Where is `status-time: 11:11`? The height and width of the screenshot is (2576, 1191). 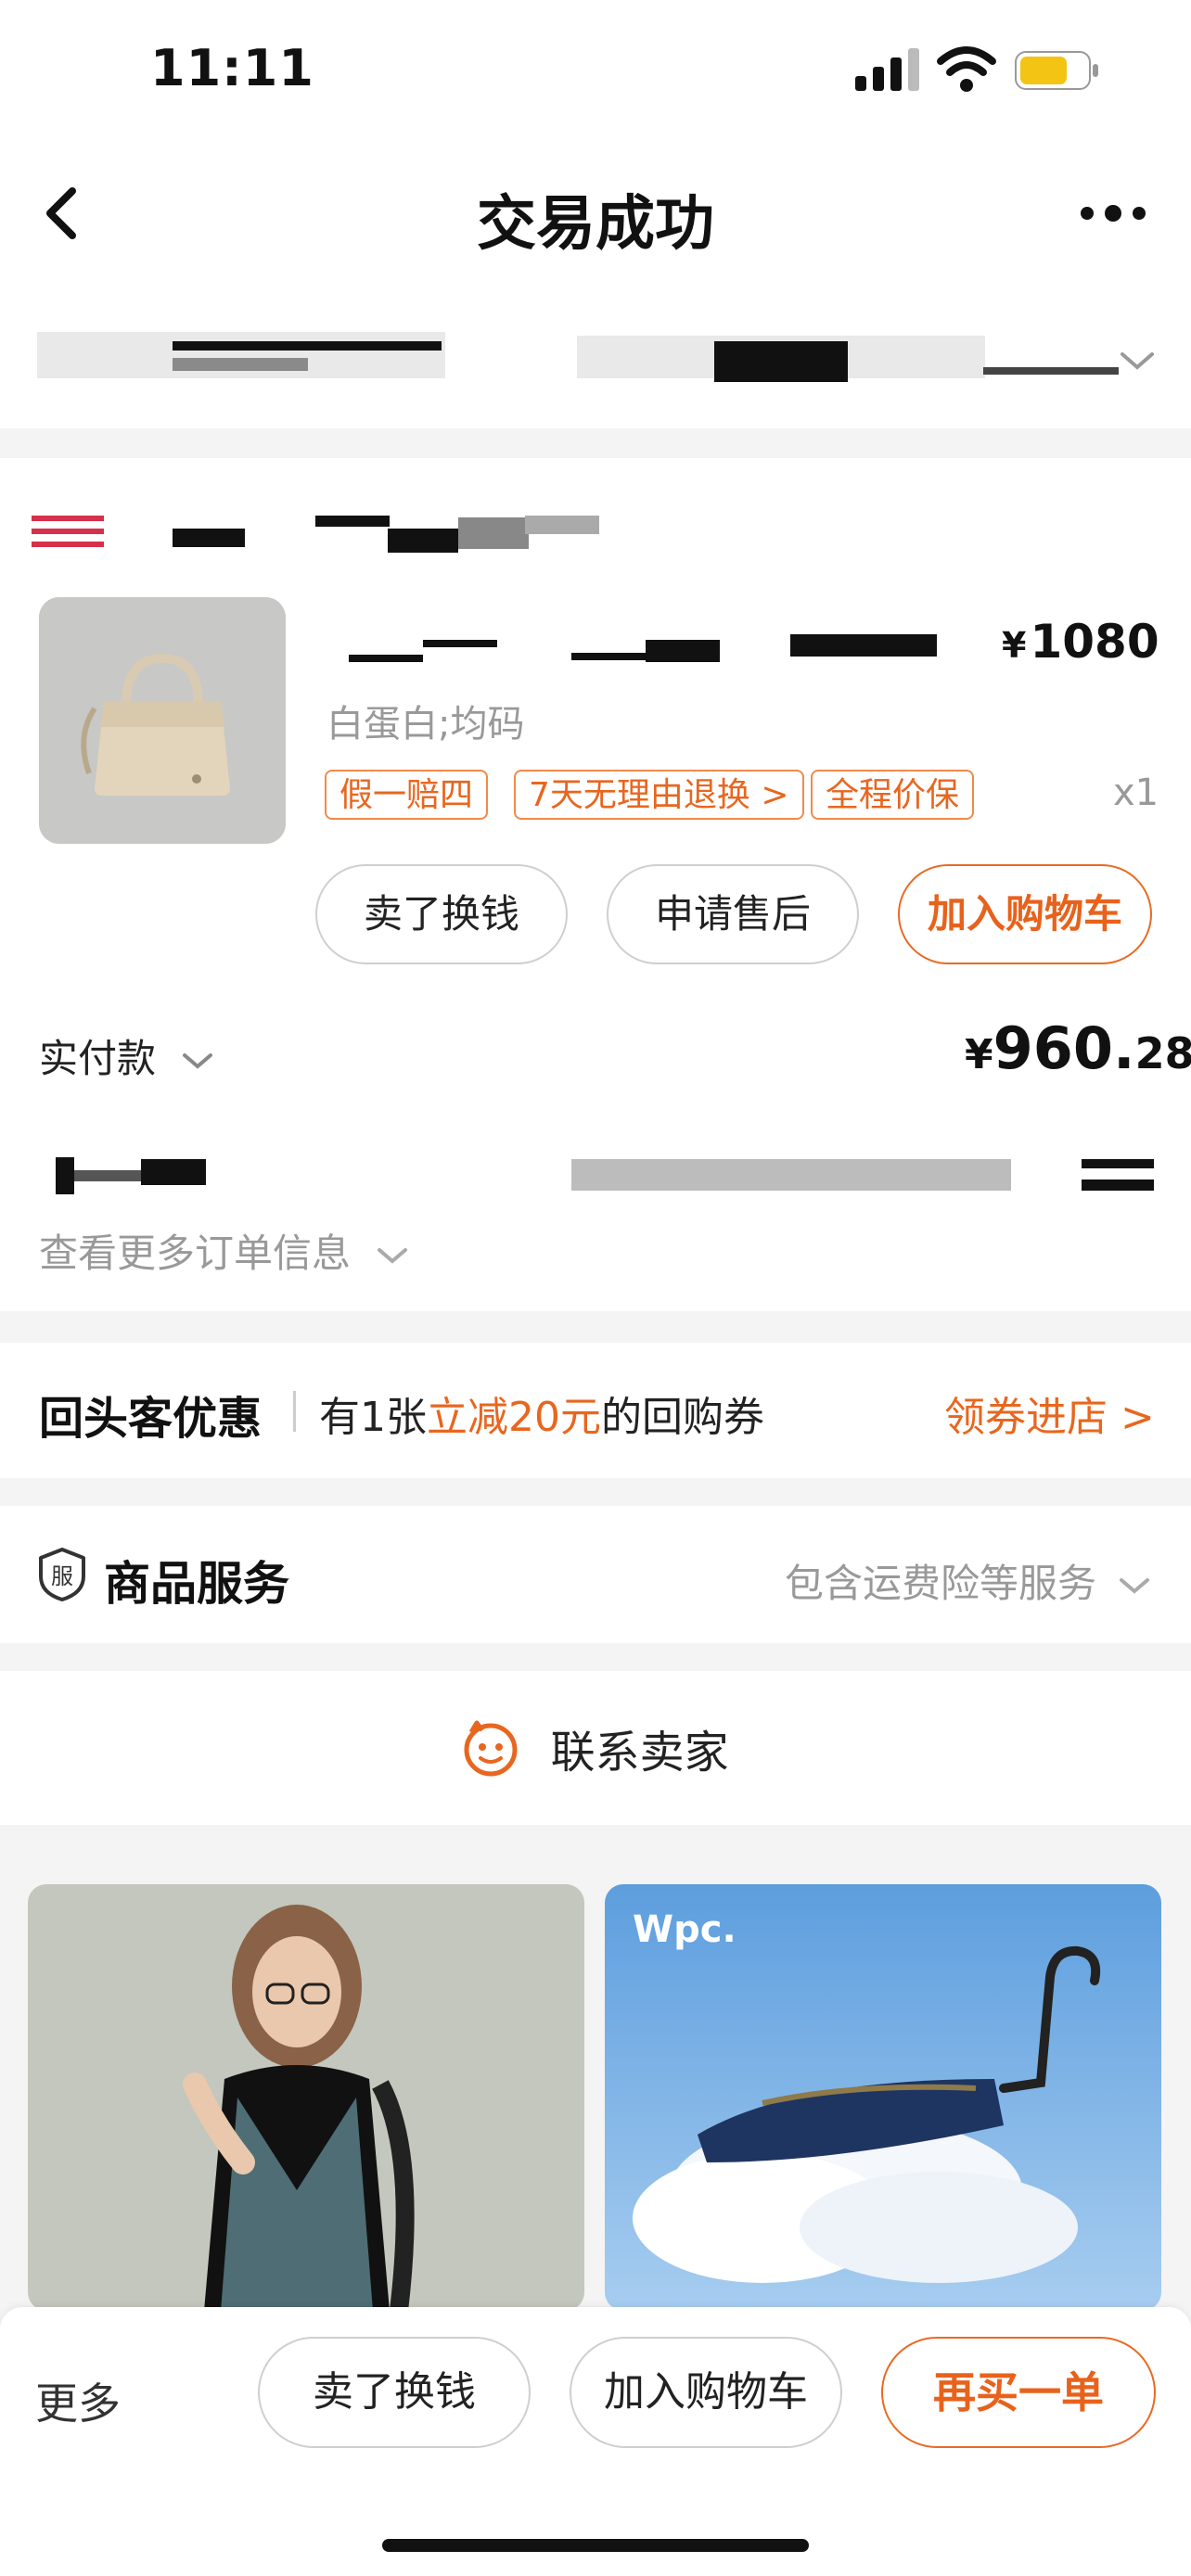 status-time: 11:11 is located at coordinates (232, 68).